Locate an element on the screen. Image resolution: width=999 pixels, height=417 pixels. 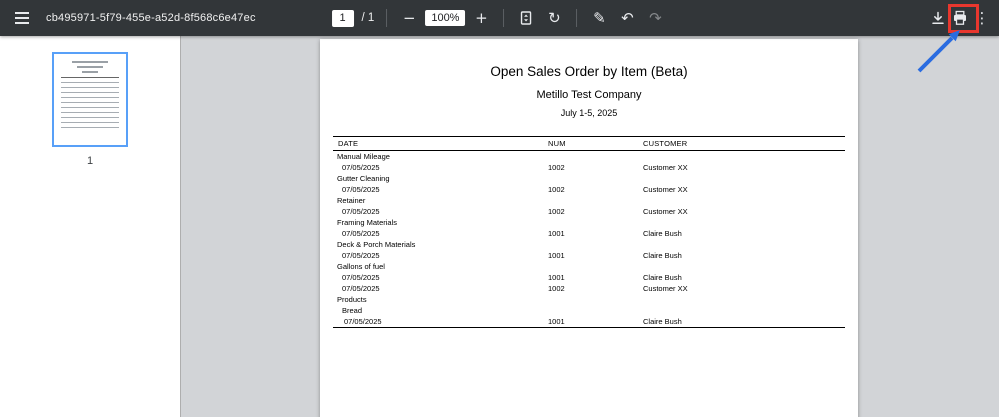
column-header-num: NUM is located at coordinates (557, 143).